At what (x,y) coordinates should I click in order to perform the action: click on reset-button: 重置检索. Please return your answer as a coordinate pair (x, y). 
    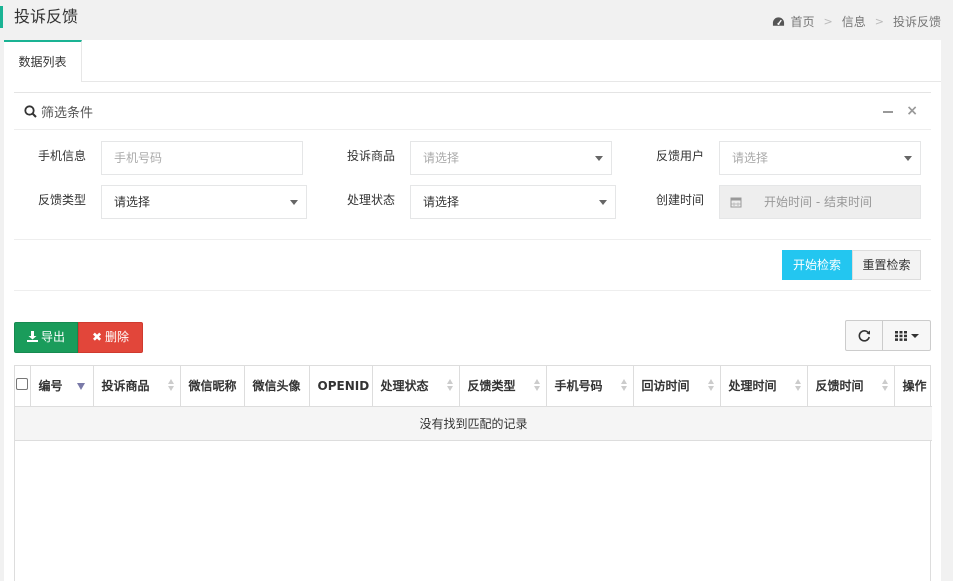
    Looking at the image, I should click on (886, 265).